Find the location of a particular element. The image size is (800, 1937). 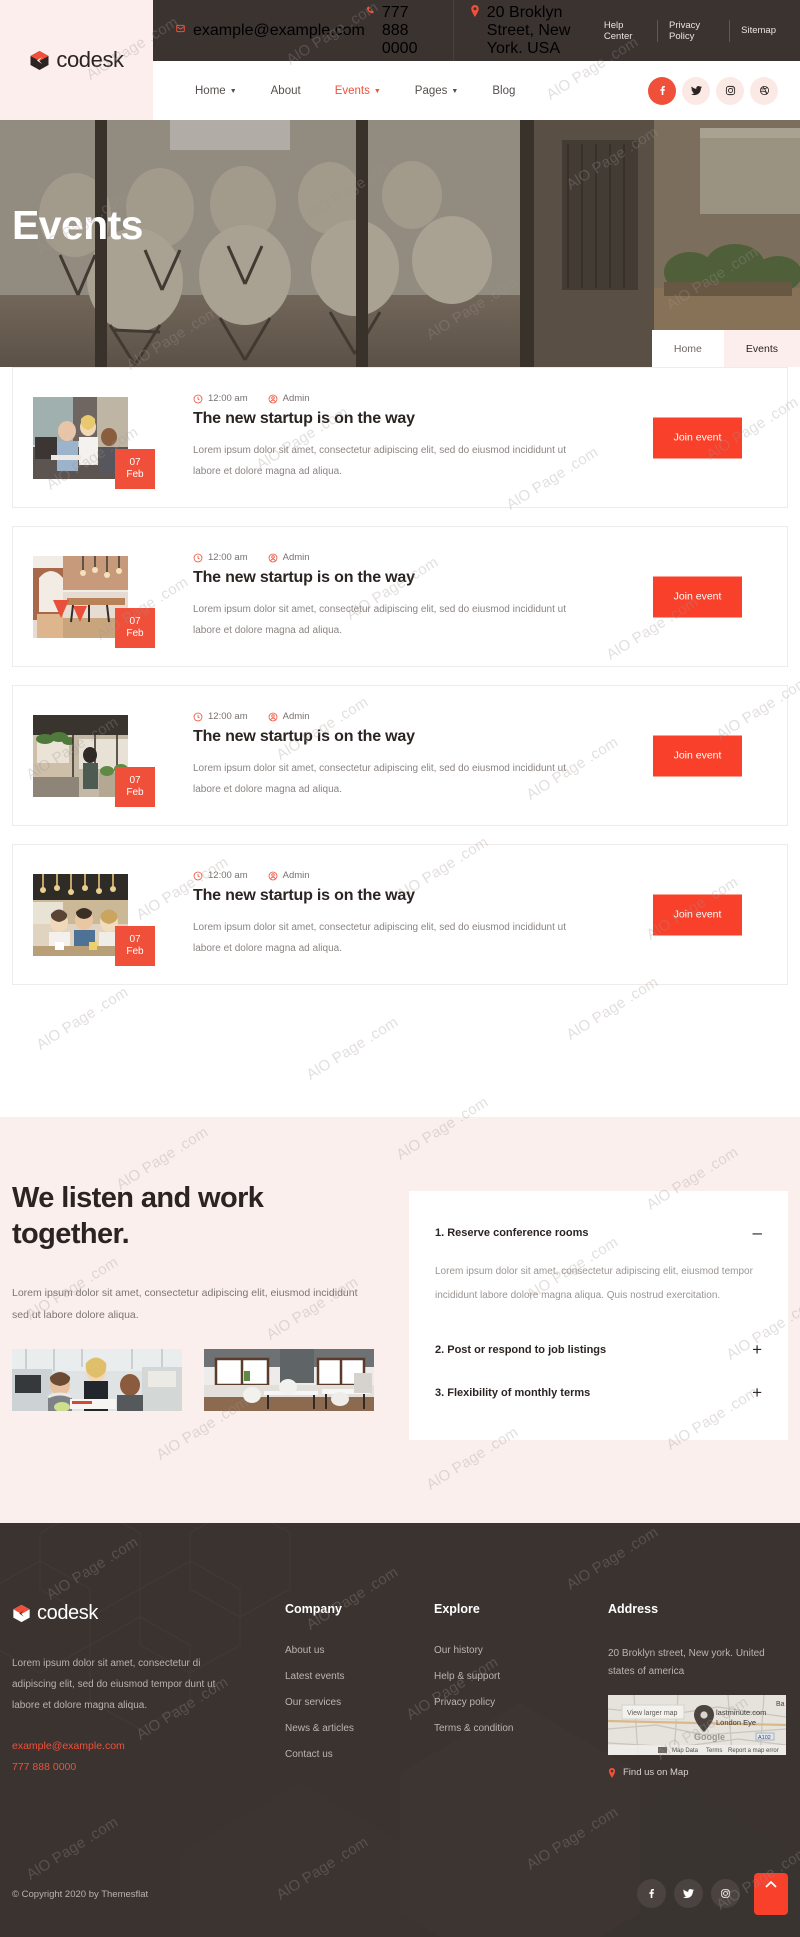

event-date-badge: 07 Feb is located at coordinates (135, 627).